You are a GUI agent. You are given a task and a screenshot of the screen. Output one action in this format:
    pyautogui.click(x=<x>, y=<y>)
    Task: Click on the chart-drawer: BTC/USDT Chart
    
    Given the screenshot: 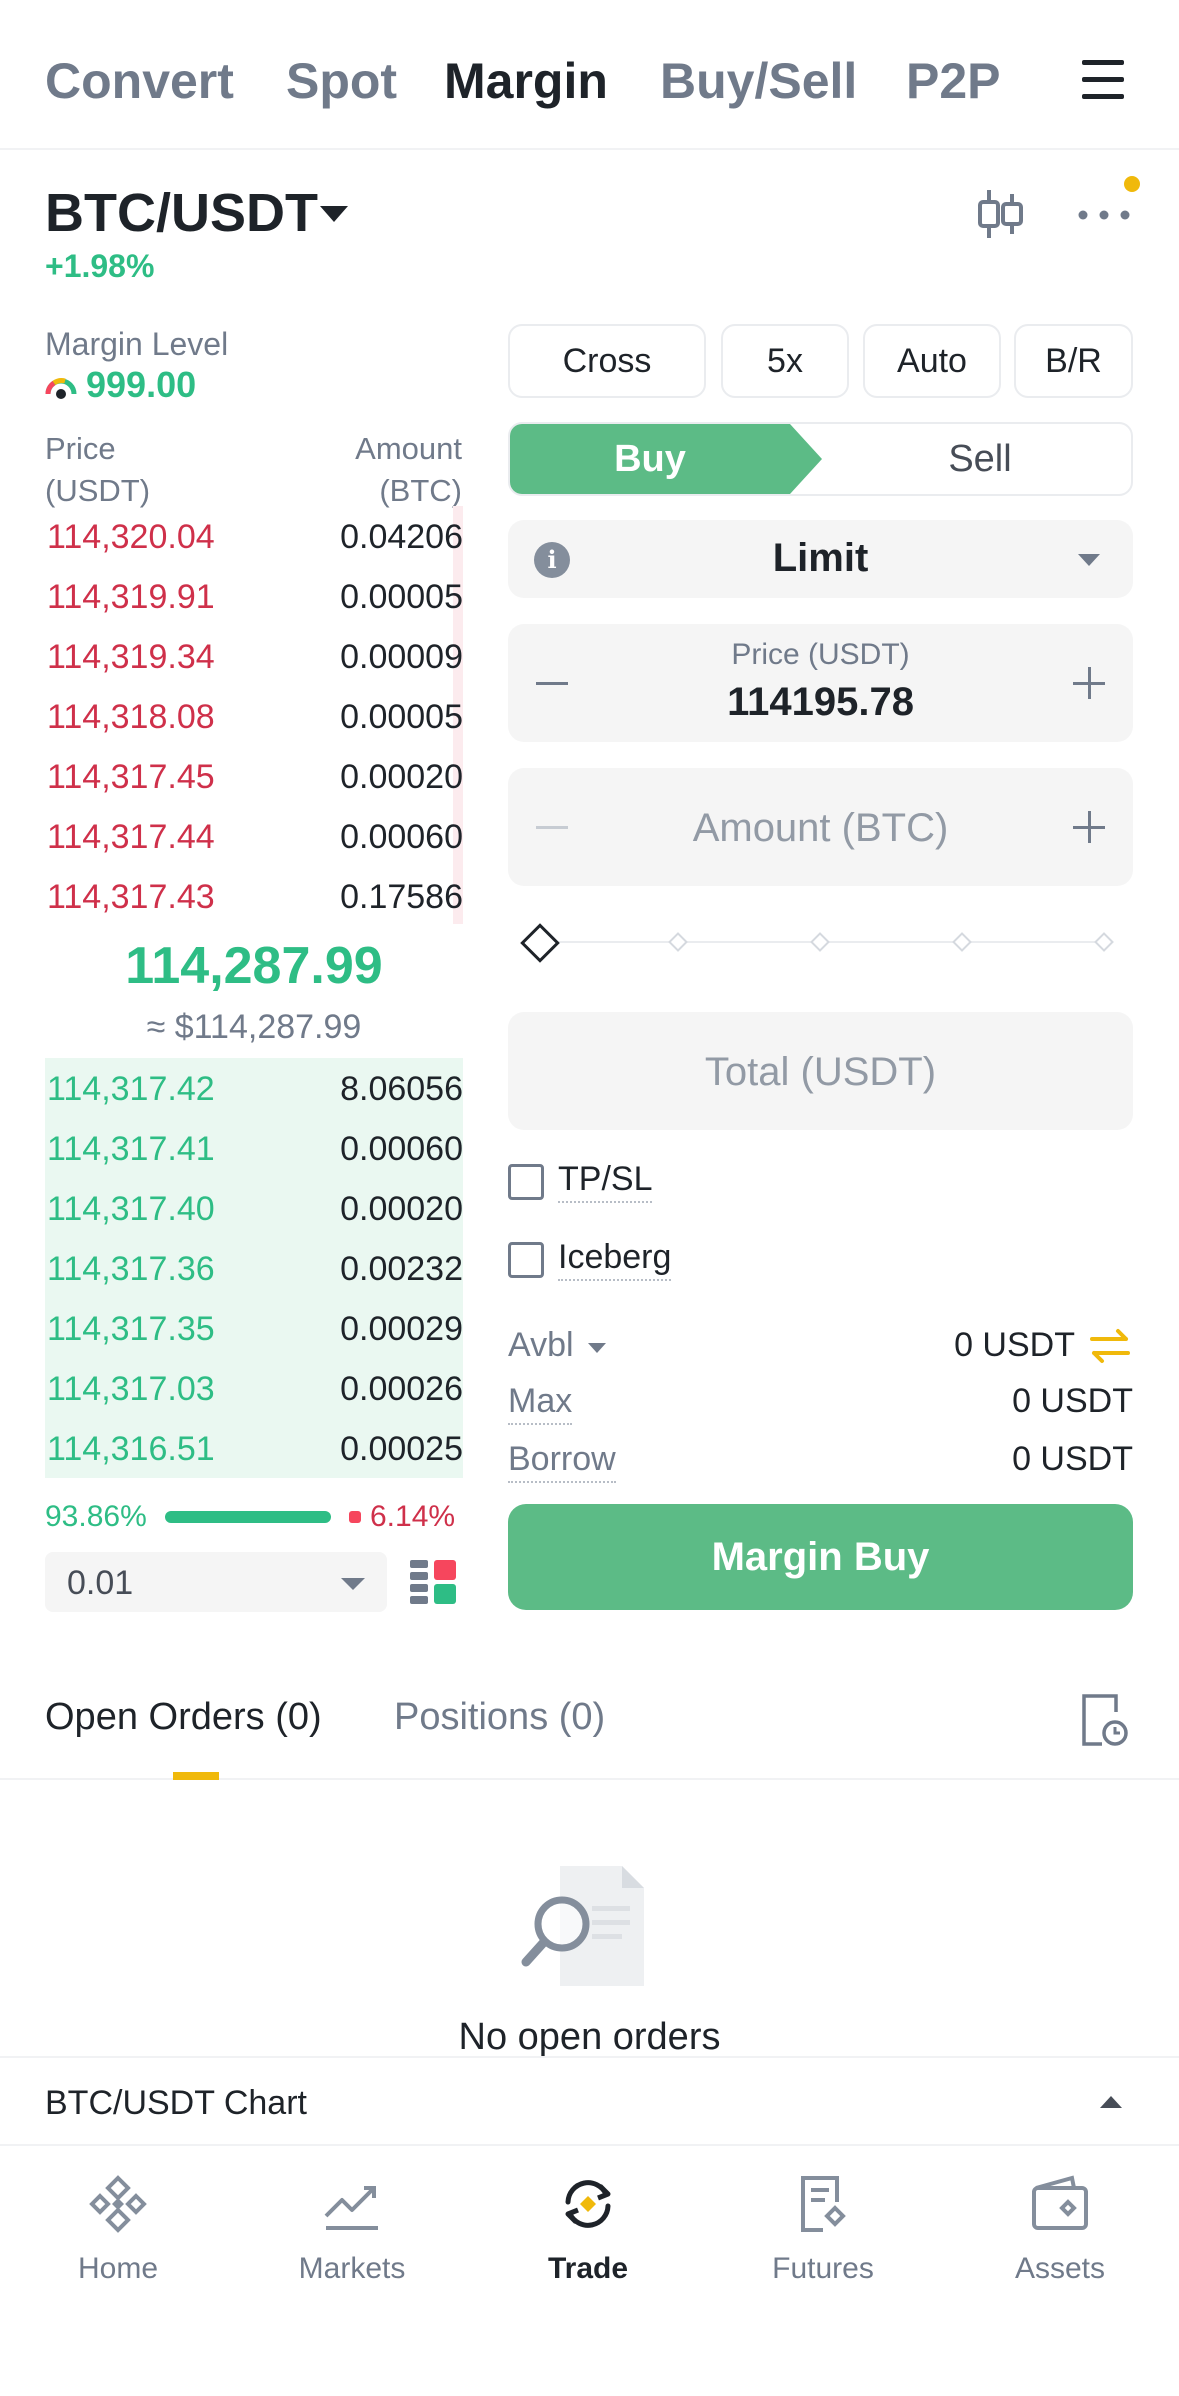 What is the action you would take?
    pyautogui.click(x=589, y=2101)
    